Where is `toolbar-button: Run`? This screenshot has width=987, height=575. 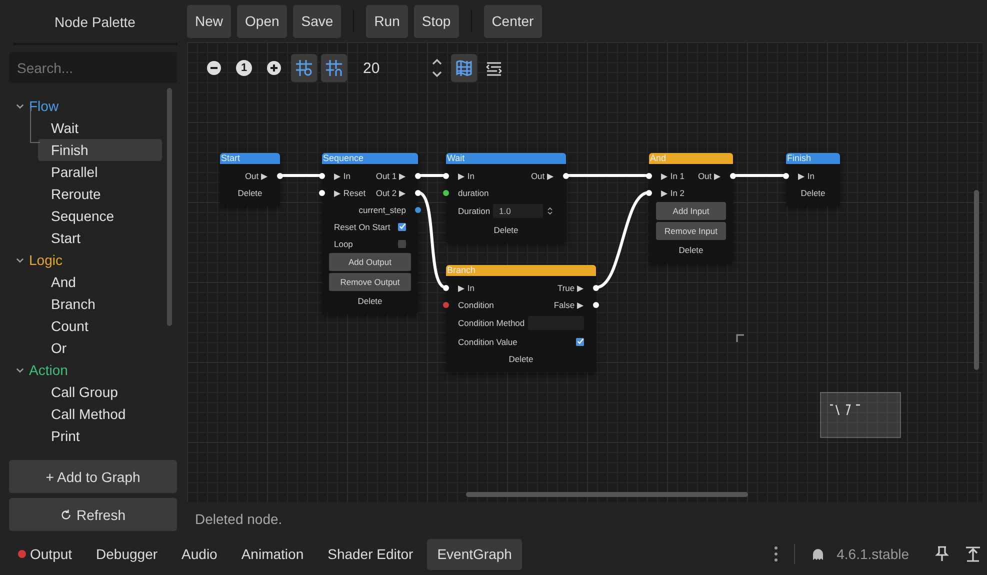 toolbar-button: Run is located at coordinates (387, 21).